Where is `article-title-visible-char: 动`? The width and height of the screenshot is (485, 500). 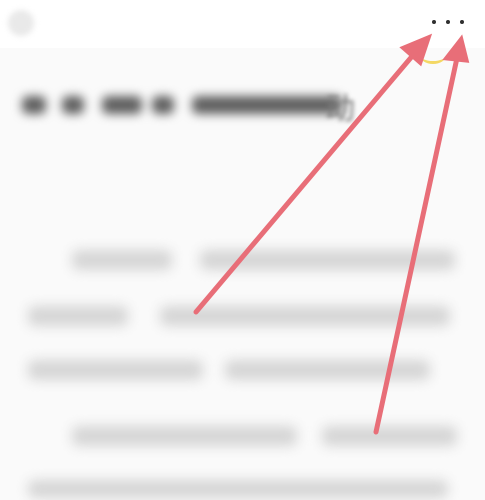 article-title-visible-char: 动 is located at coordinates (340, 109).